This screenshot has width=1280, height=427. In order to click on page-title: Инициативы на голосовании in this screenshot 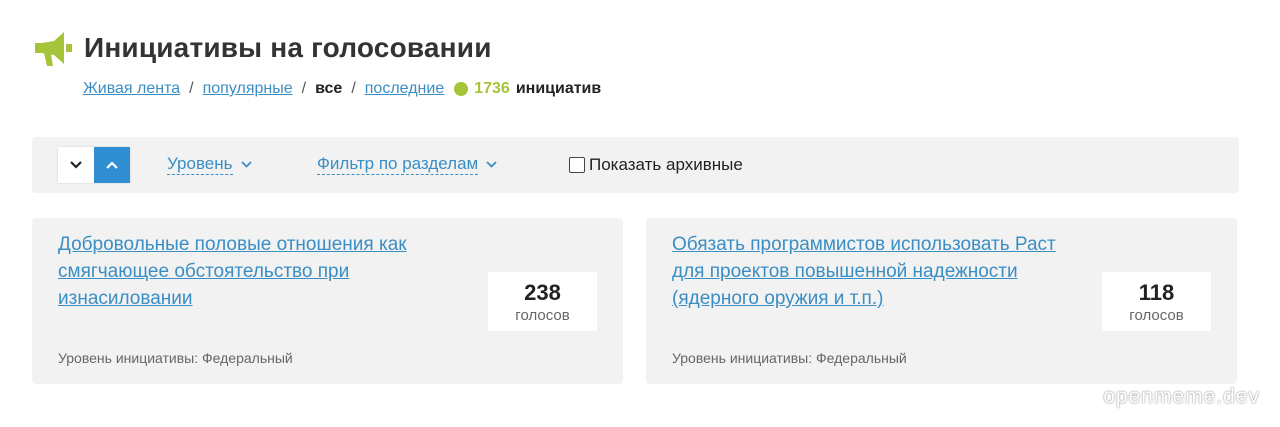, I will do `click(288, 47)`.